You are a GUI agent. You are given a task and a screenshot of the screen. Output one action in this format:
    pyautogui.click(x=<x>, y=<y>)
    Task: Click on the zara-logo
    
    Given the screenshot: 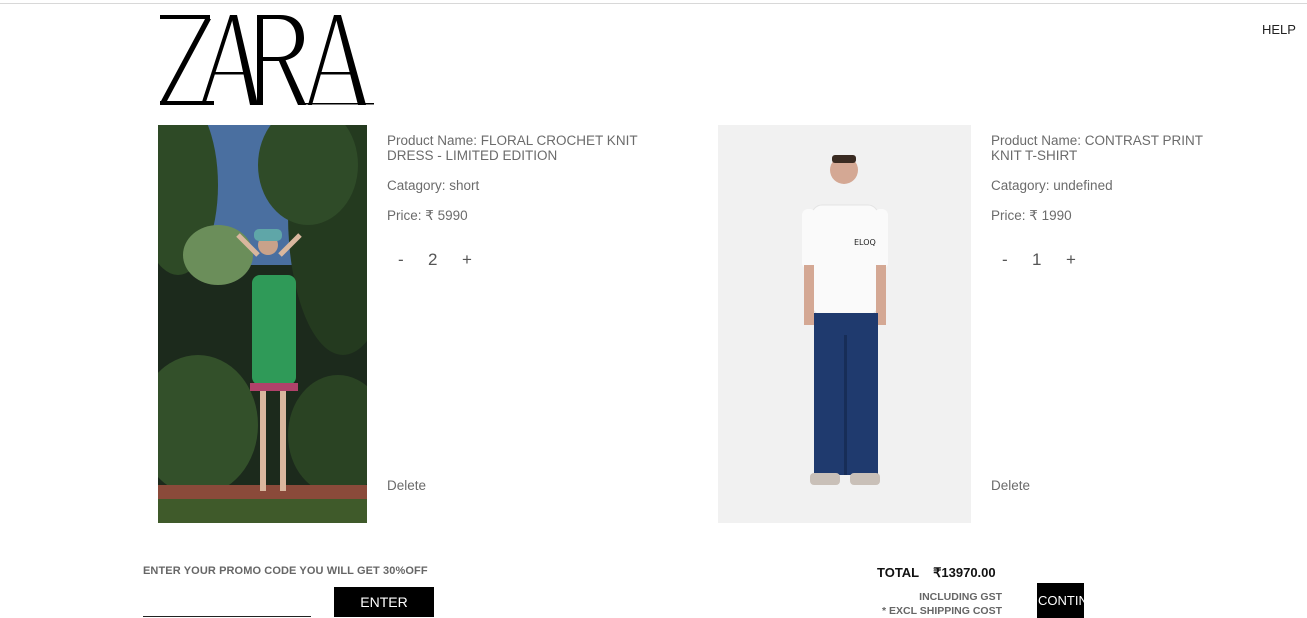 What is the action you would take?
    pyautogui.click(x=266, y=60)
    